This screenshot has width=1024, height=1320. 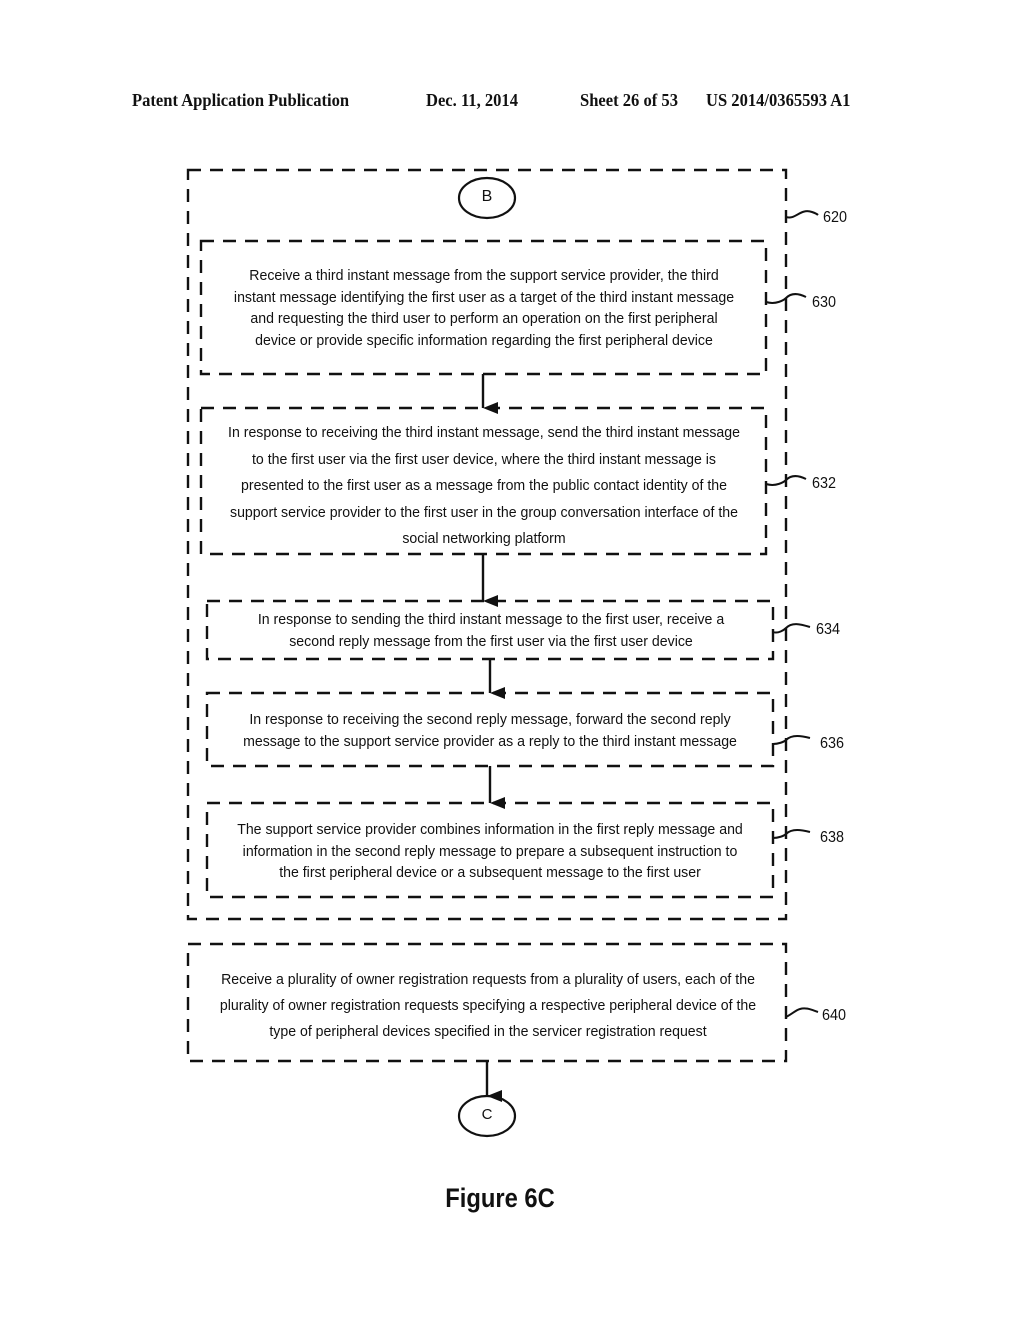 I want to click on ref-636: 636, so click(x=832, y=743).